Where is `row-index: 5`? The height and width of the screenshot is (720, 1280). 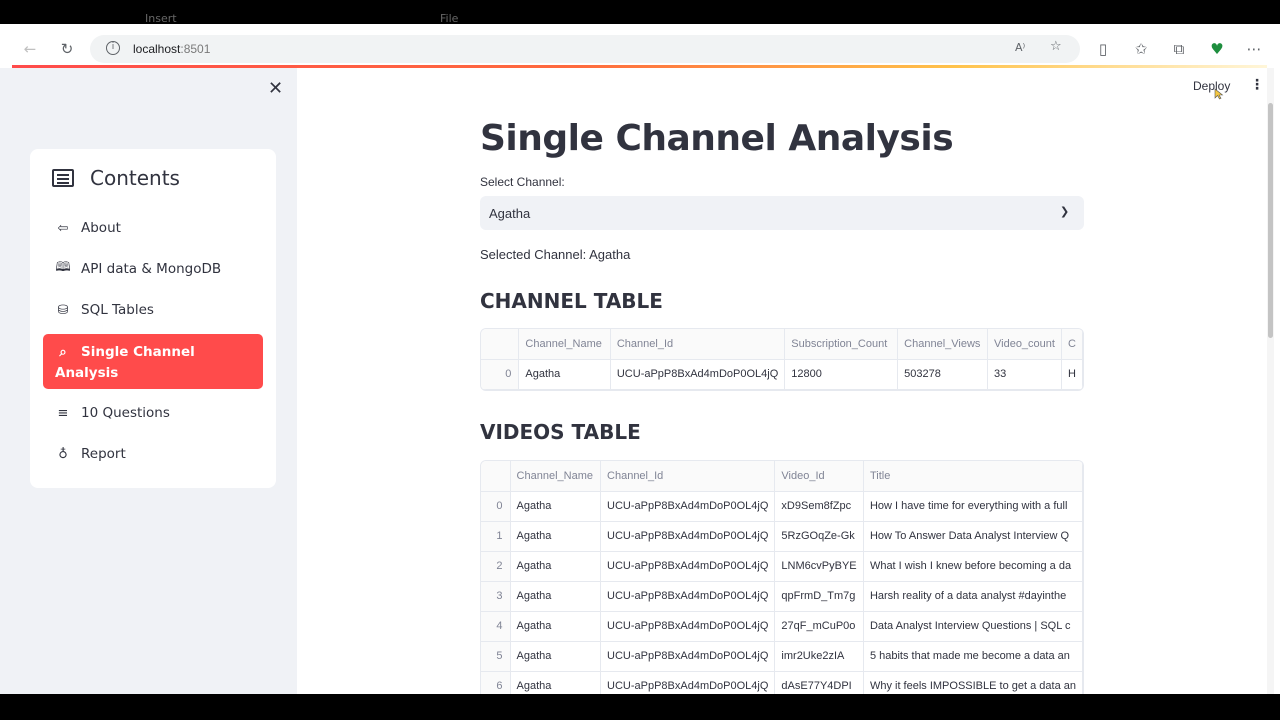
row-index: 5 is located at coordinates (496, 656).